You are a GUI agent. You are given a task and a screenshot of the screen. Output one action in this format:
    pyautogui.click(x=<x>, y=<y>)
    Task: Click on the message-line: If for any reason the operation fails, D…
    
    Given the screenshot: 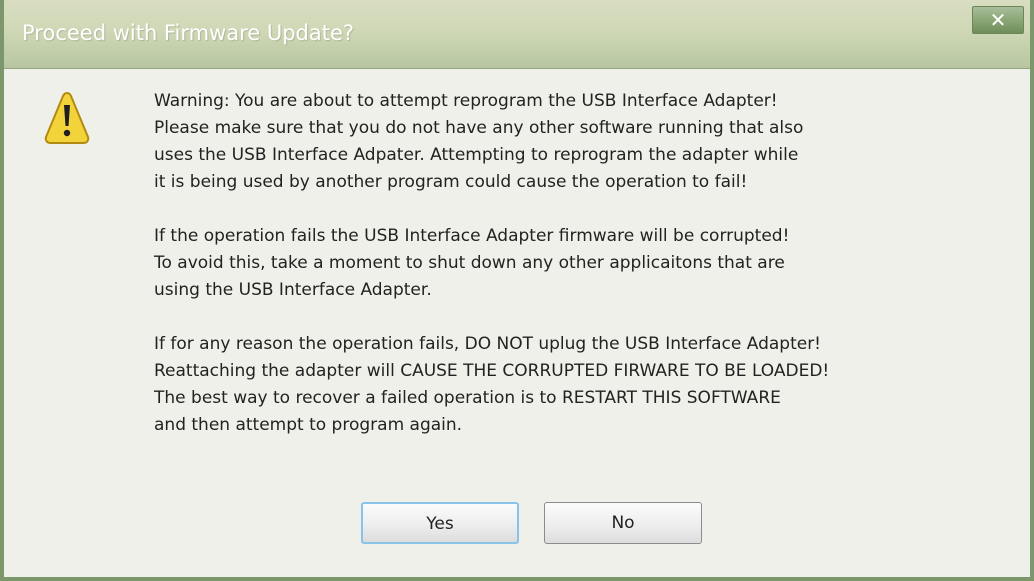 What is the action you would take?
    pyautogui.click(x=488, y=344)
    